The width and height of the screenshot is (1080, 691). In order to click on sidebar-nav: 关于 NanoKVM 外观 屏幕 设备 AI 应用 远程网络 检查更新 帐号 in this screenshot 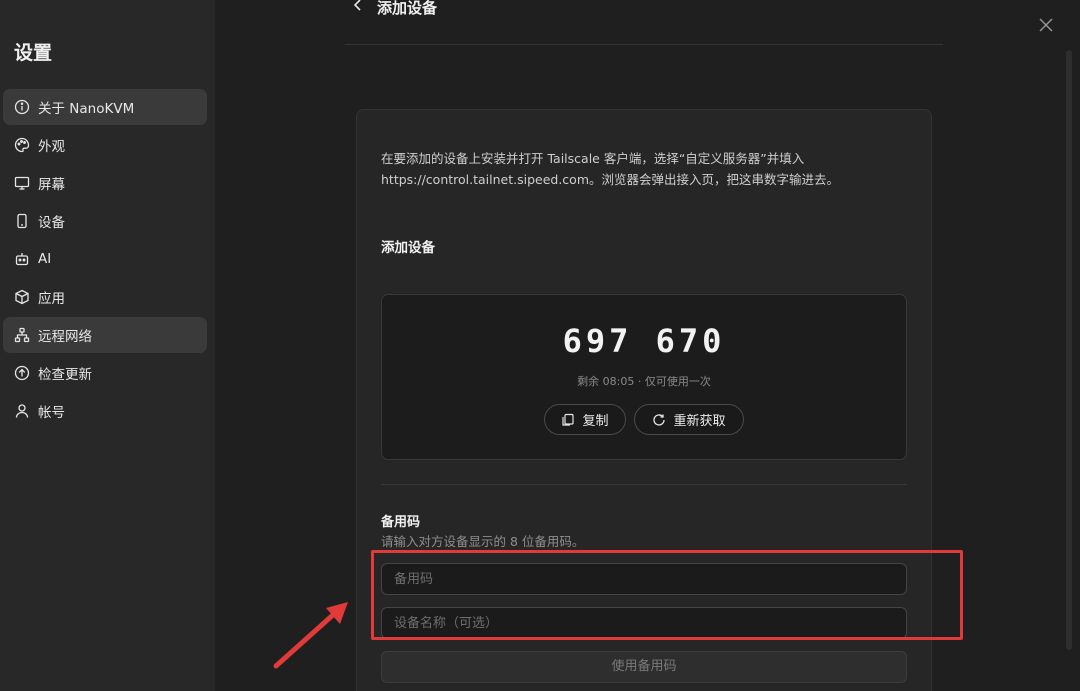, I will do `click(105, 260)`.